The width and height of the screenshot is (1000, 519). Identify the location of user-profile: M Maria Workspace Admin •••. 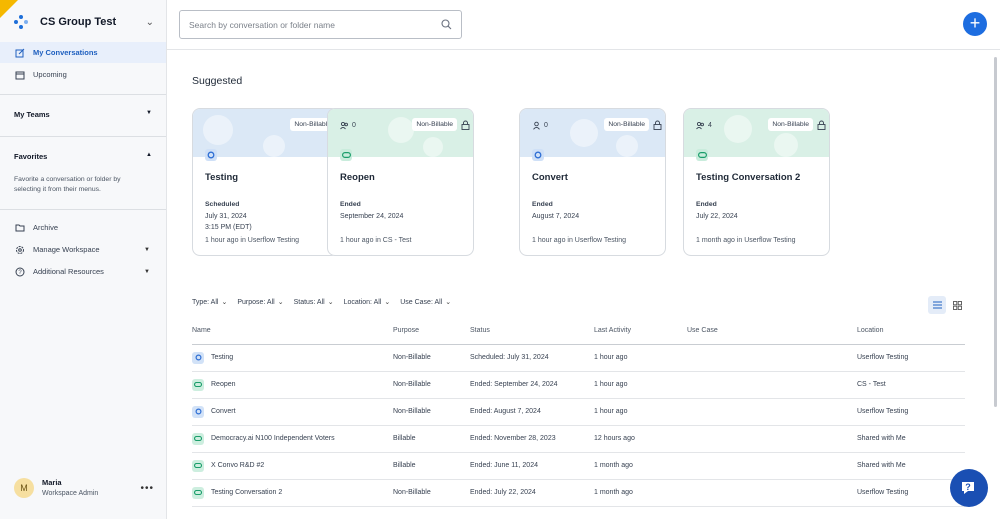
(84, 488).